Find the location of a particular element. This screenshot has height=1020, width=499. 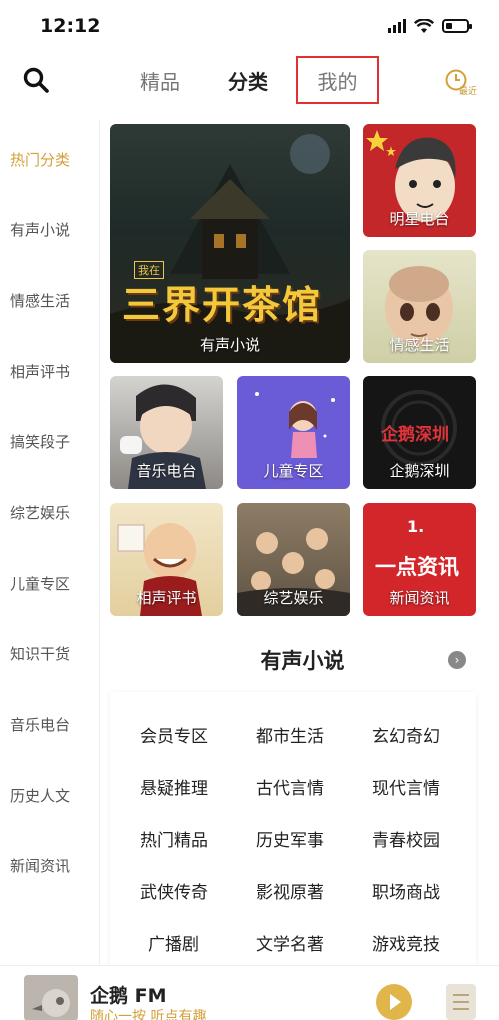

poster-title: 三界开茶馆 is located at coordinates (222, 304).